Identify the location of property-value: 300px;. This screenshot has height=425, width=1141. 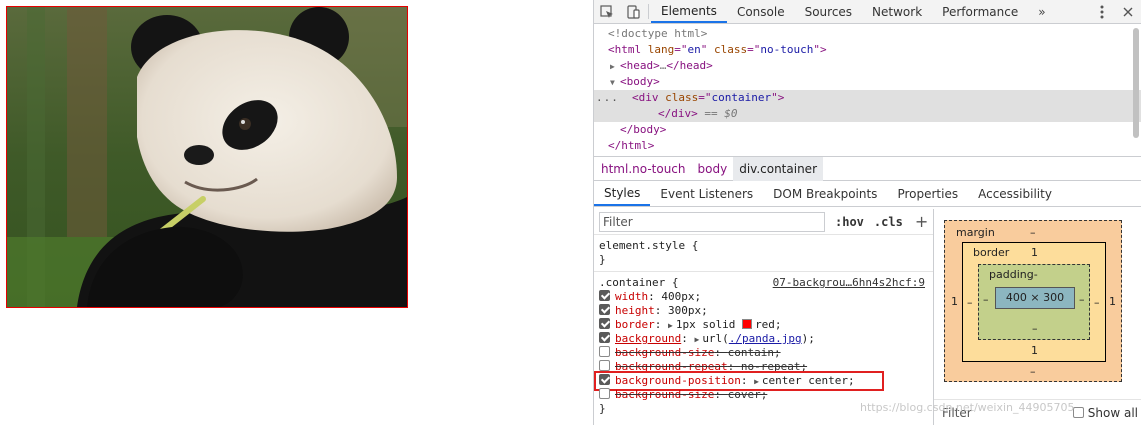
(688, 310).